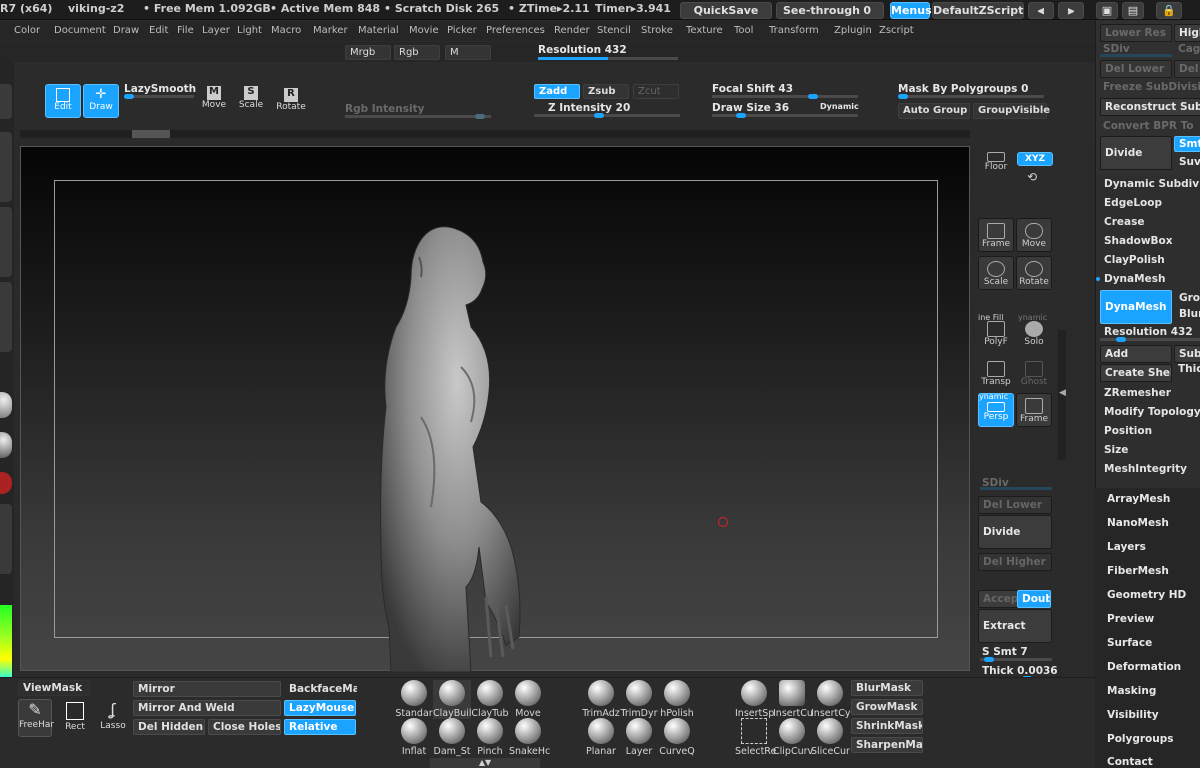 The height and width of the screenshot is (768, 1200). I want to click on brush-damstandard: Dam_St, so click(452, 737).